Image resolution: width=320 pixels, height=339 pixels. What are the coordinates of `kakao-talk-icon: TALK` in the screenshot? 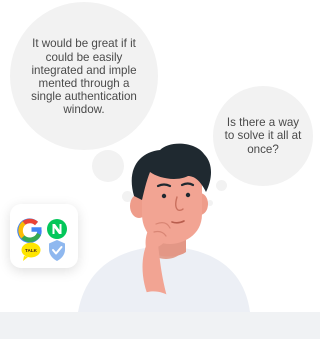 It's located at (31, 251).